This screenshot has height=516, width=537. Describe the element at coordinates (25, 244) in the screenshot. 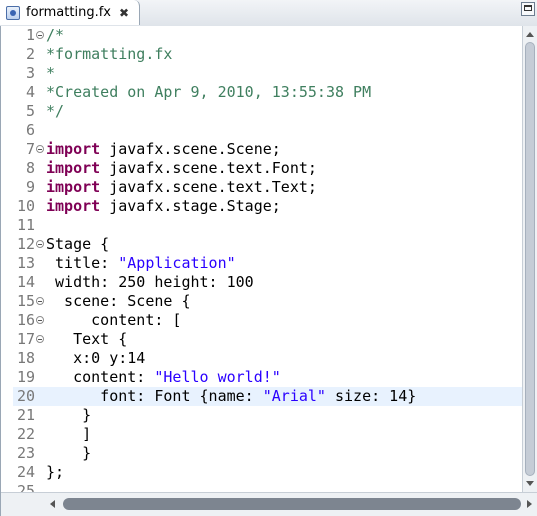

I see `line-number: 12` at that location.